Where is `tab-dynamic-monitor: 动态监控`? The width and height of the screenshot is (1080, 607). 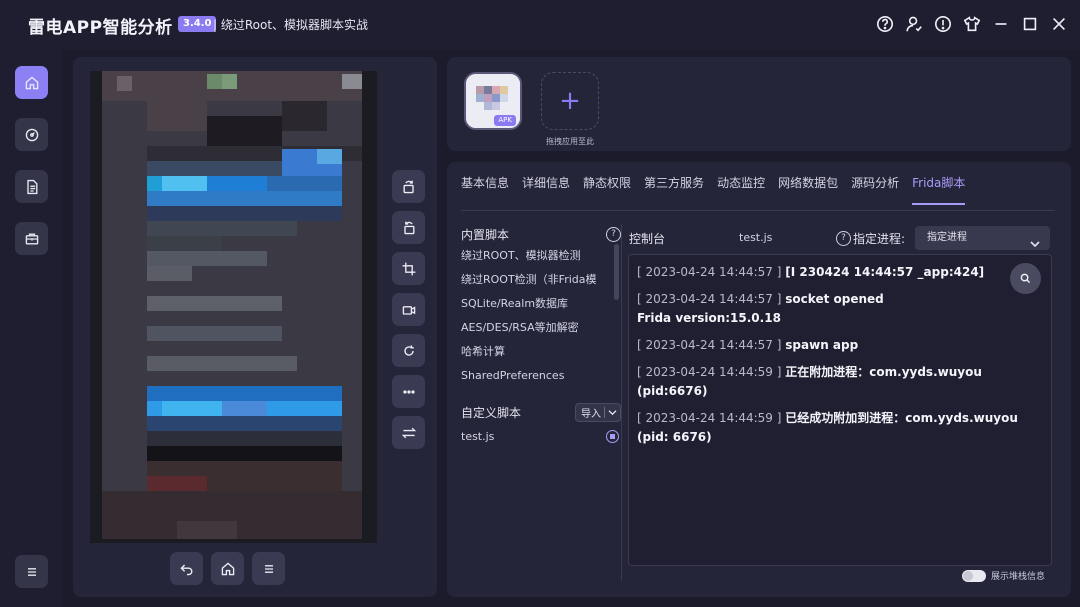
tab-dynamic-monitor: 动态监控 is located at coordinates (741, 189).